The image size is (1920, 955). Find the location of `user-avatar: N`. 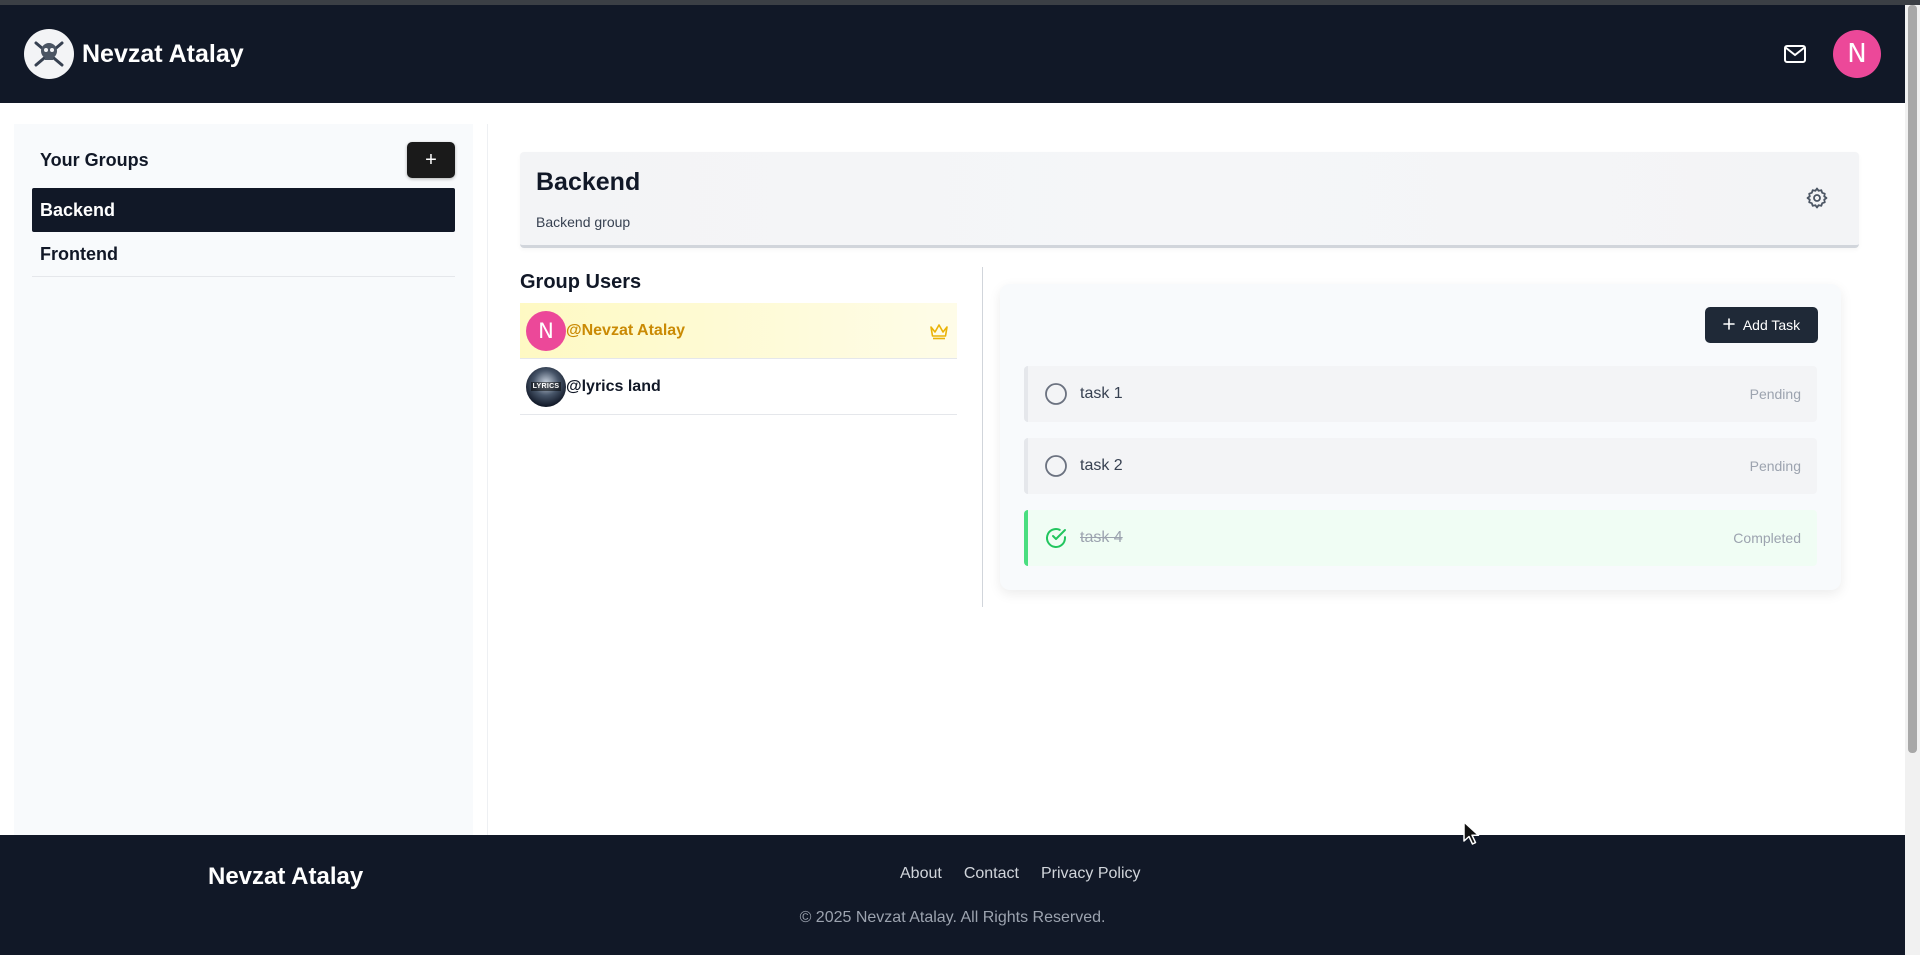

user-avatar: N is located at coordinates (1857, 54).